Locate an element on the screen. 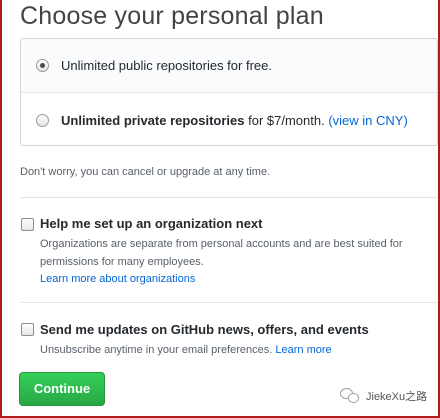 This screenshot has width=440, height=418. plan-free-radio is located at coordinates (42, 65).